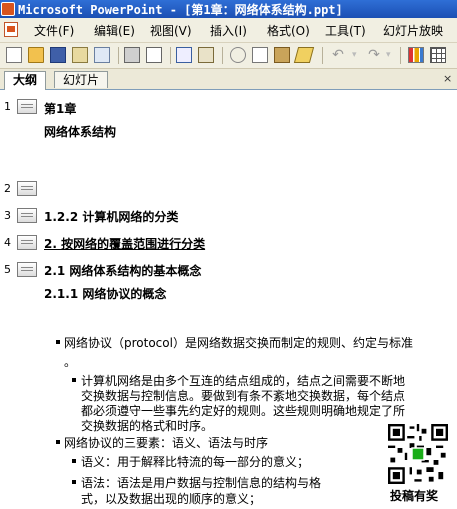 This screenshot has height=509, width=457. What do you see at coordinates (374, 55) in the screenshot?
I see `redo-icon: ↷` at bounding box center [374, 55].